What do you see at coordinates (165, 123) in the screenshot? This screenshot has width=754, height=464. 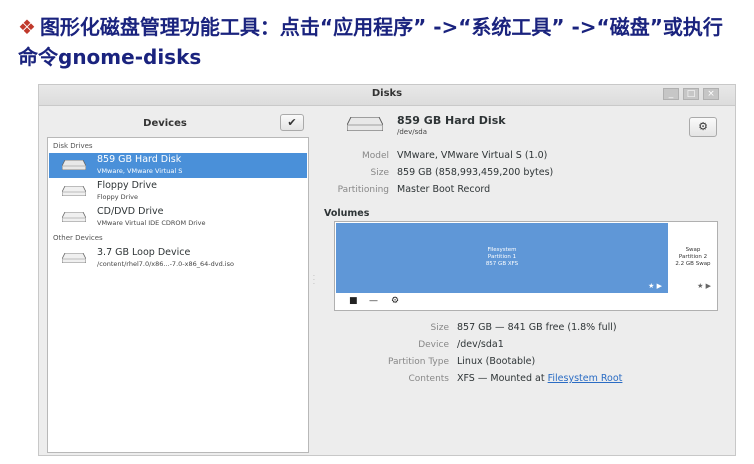 I see `devices-title: Devices` at bounding box center [165, 123].